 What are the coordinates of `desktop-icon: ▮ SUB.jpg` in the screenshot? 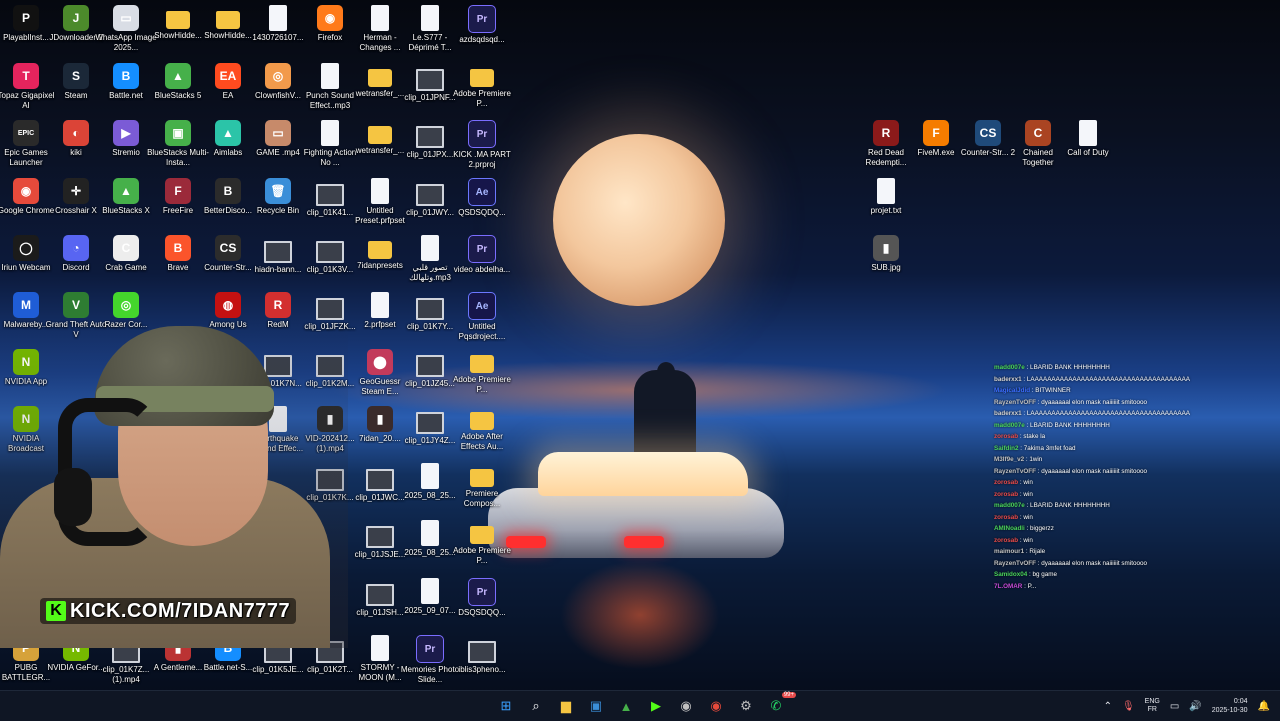 It's located at (886, 254).